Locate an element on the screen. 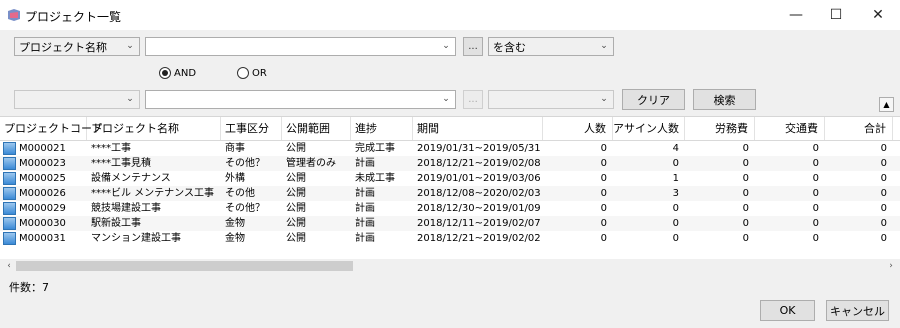 Image resolution: width=900 pixels, height=328 pixels. project-scope: 管理者のみ is located at coordinates (311, 163).